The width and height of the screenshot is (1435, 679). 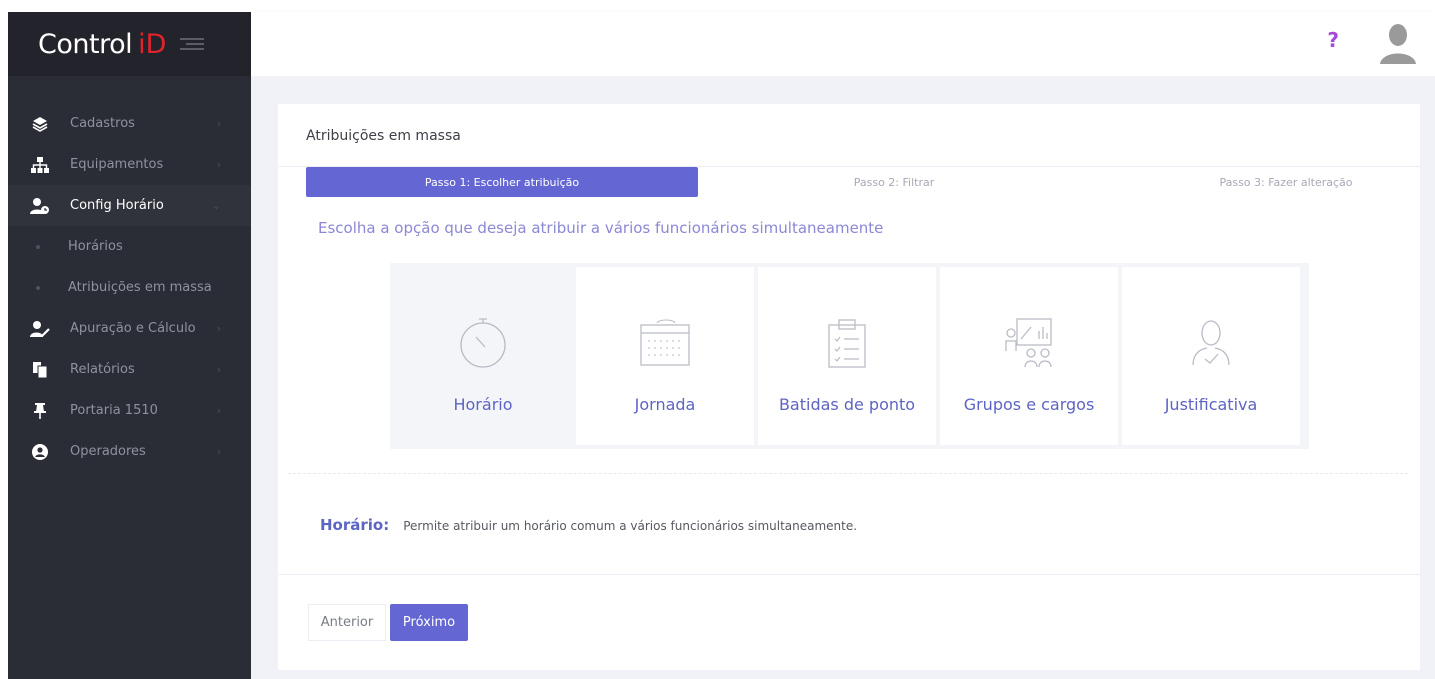 I want to click on chevron-down-icon: ⌄, so click(x=216, y=205).